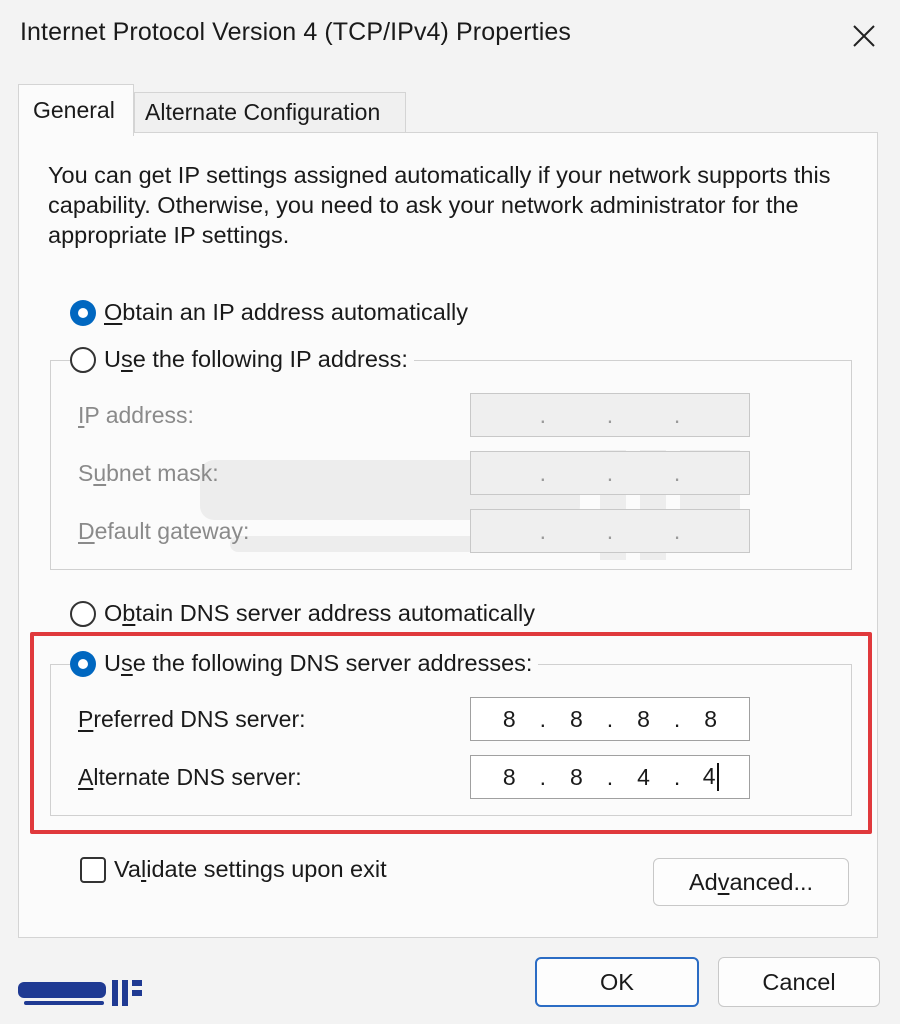 The width and height of the screenshot is (900, 1024). I want to click on default-gateway-label: Default gateway:, so click(163, 531).